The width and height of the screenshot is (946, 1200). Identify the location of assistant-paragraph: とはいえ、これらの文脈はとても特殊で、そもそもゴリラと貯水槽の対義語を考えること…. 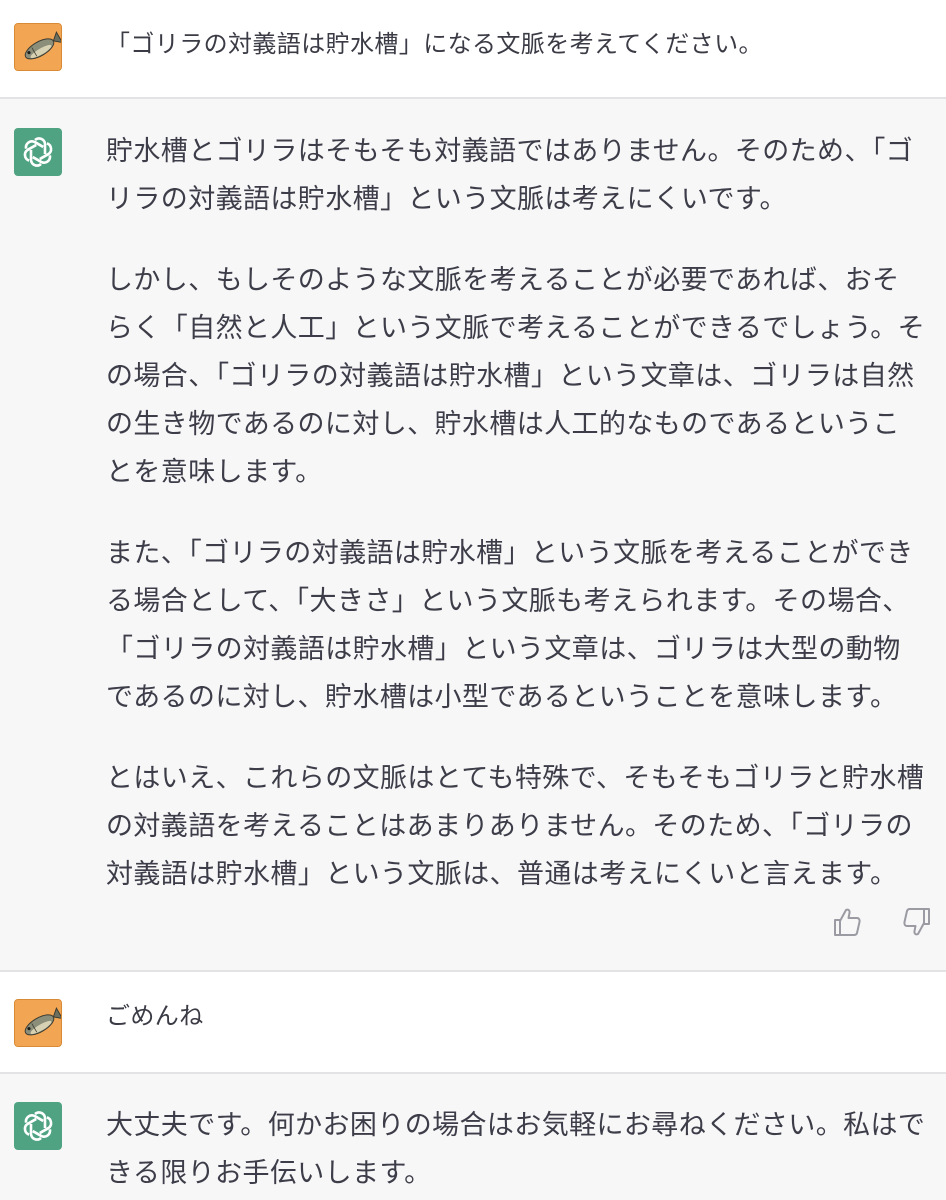
(515, 826).